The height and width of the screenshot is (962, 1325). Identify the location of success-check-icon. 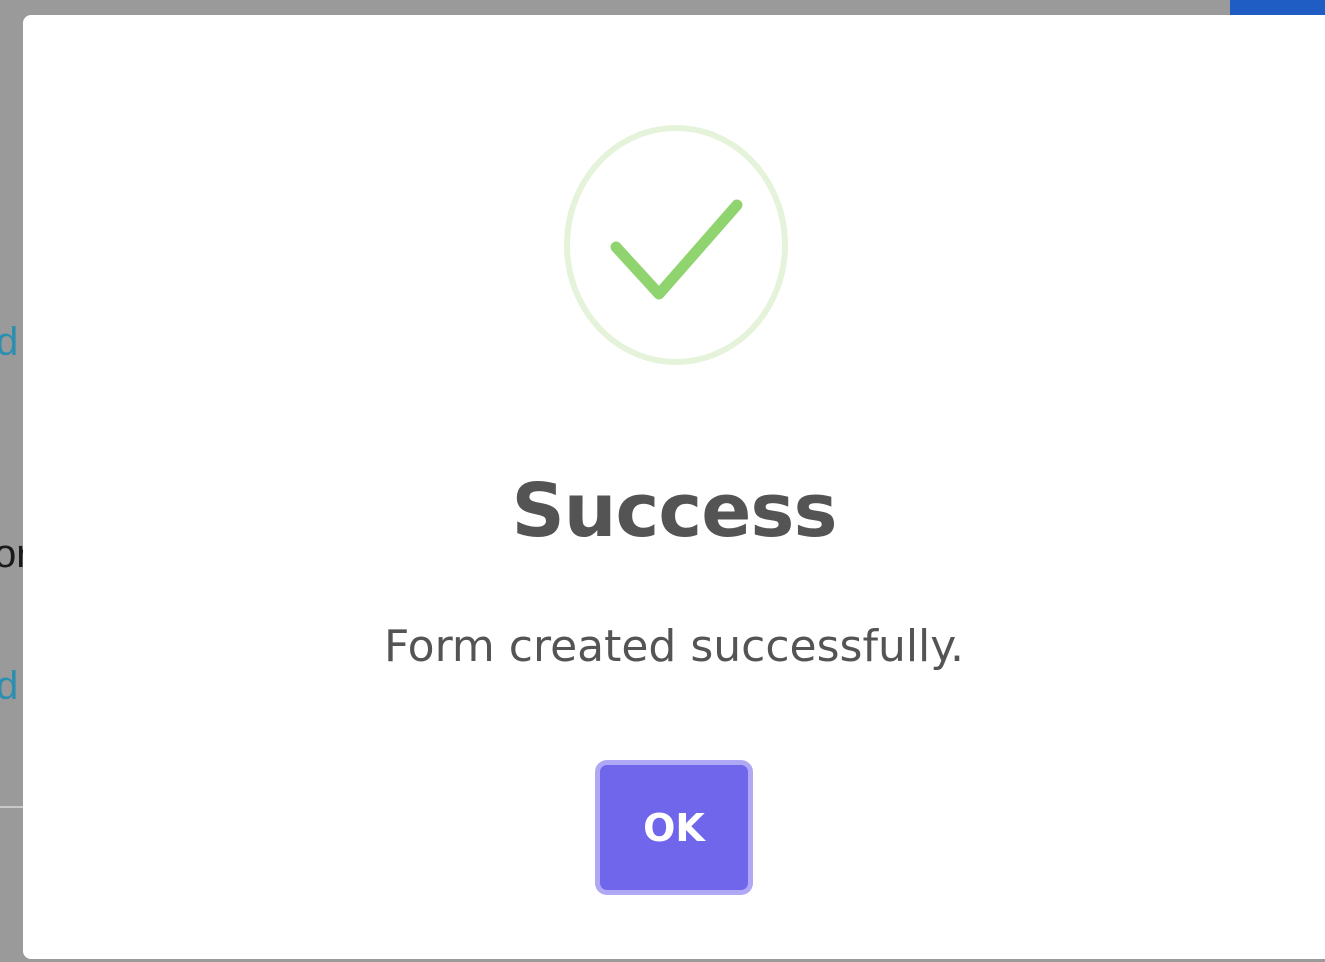
(676, 245).